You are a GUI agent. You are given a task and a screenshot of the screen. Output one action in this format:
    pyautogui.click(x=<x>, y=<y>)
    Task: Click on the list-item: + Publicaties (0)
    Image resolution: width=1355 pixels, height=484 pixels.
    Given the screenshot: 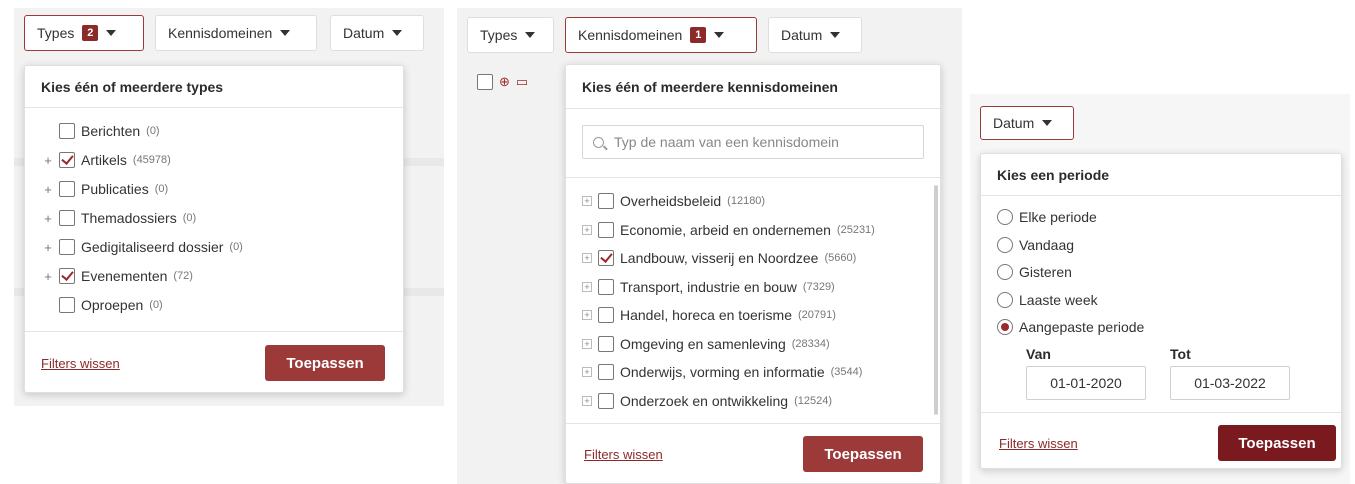 What is the action you would take?
    pyautogui.click(x=105, y=189)
    